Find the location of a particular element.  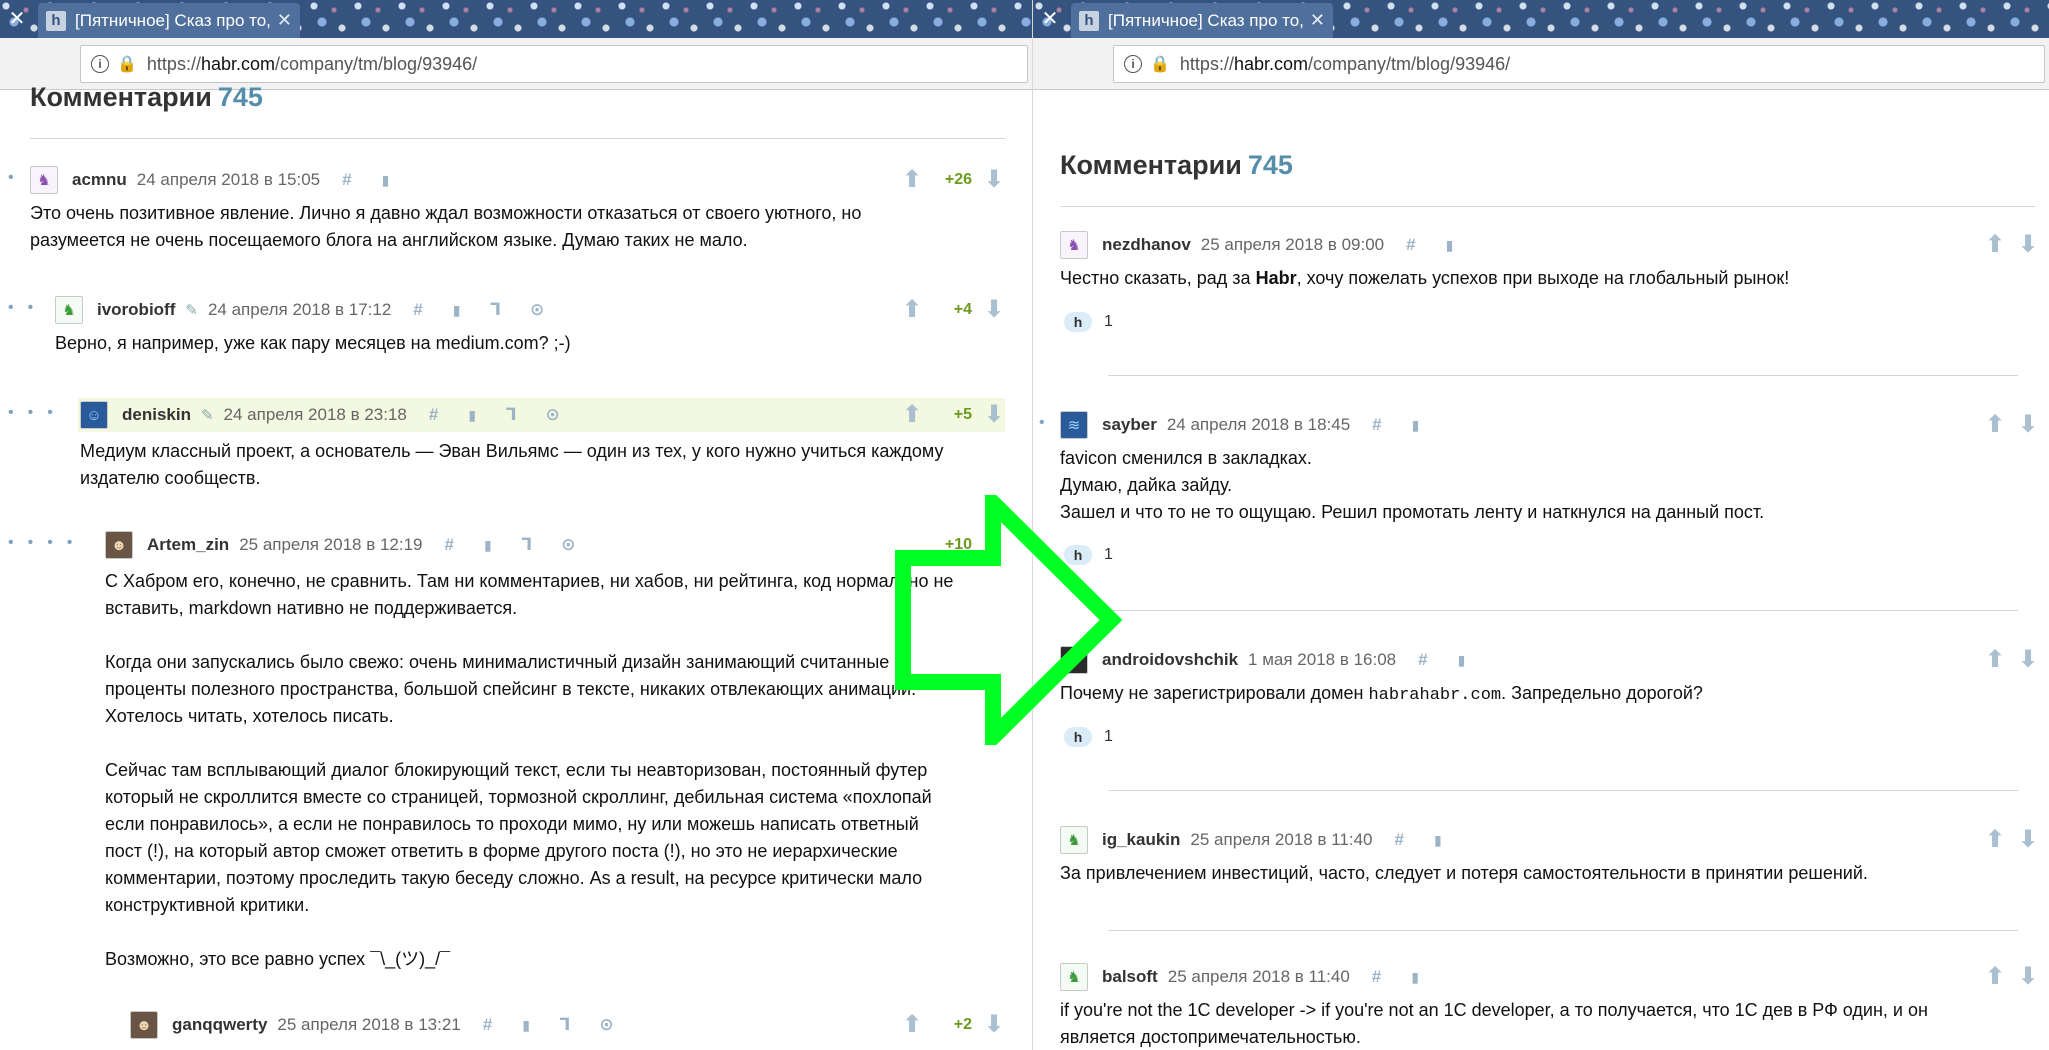

comment-author: balsoft is located at coordinates (1130, 977).